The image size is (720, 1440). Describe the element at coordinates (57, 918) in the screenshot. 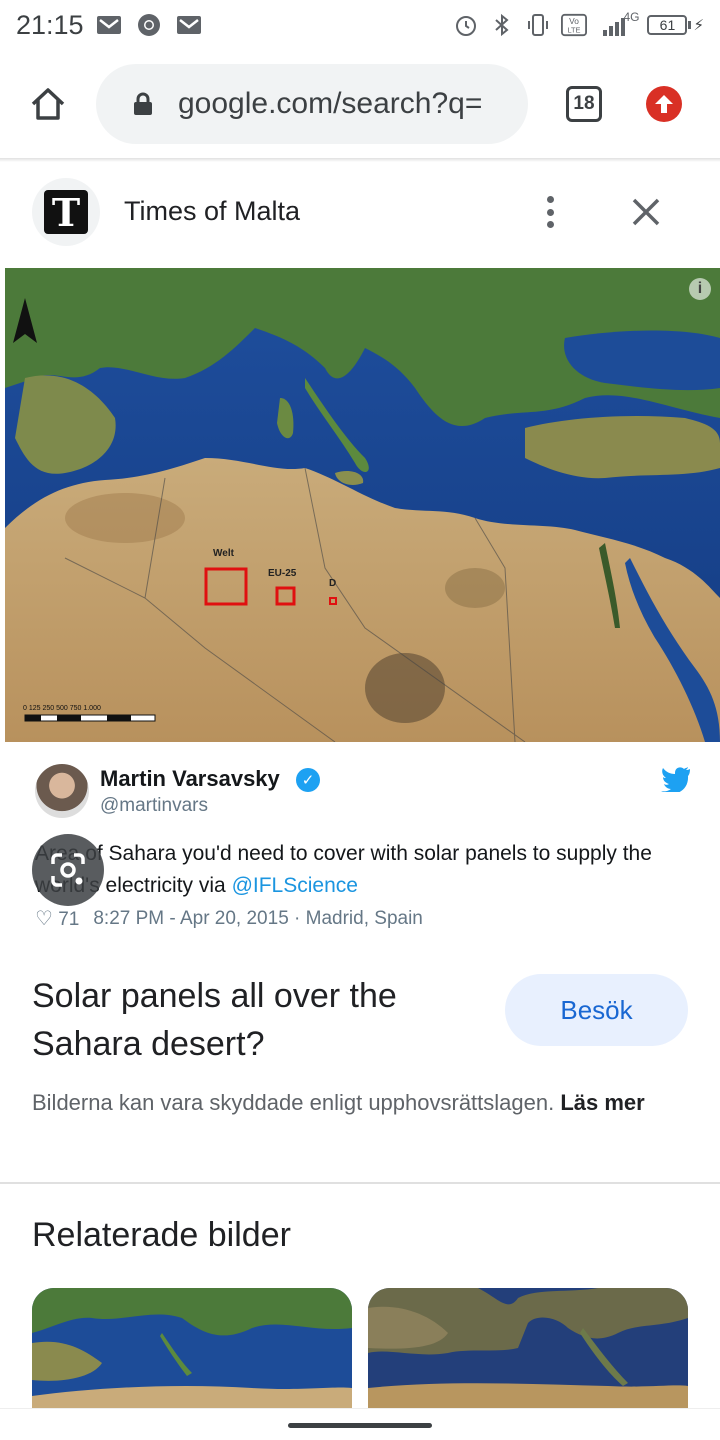

I see `tweet-likes: ♡ 71` at that location.